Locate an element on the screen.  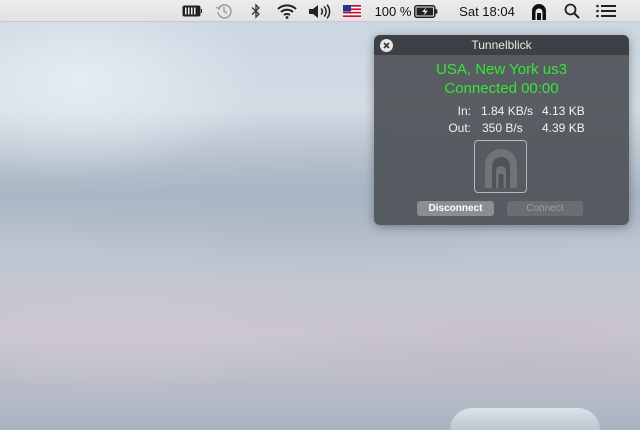
wallpaper-mountain is located at coordinates (525, 419).